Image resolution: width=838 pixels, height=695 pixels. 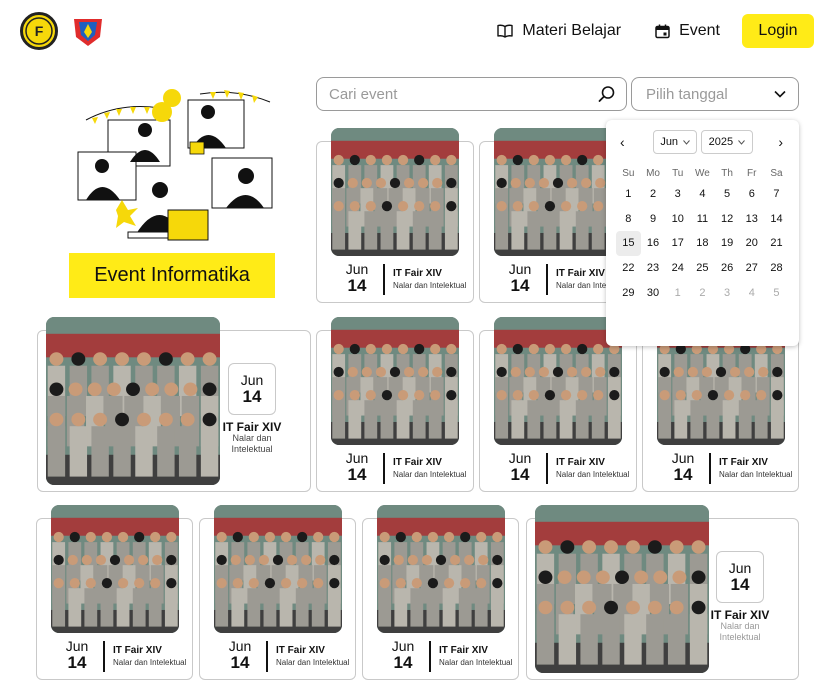 I want to click on date-picker-select: Pilih tanggal, so click(x=715, y=94).